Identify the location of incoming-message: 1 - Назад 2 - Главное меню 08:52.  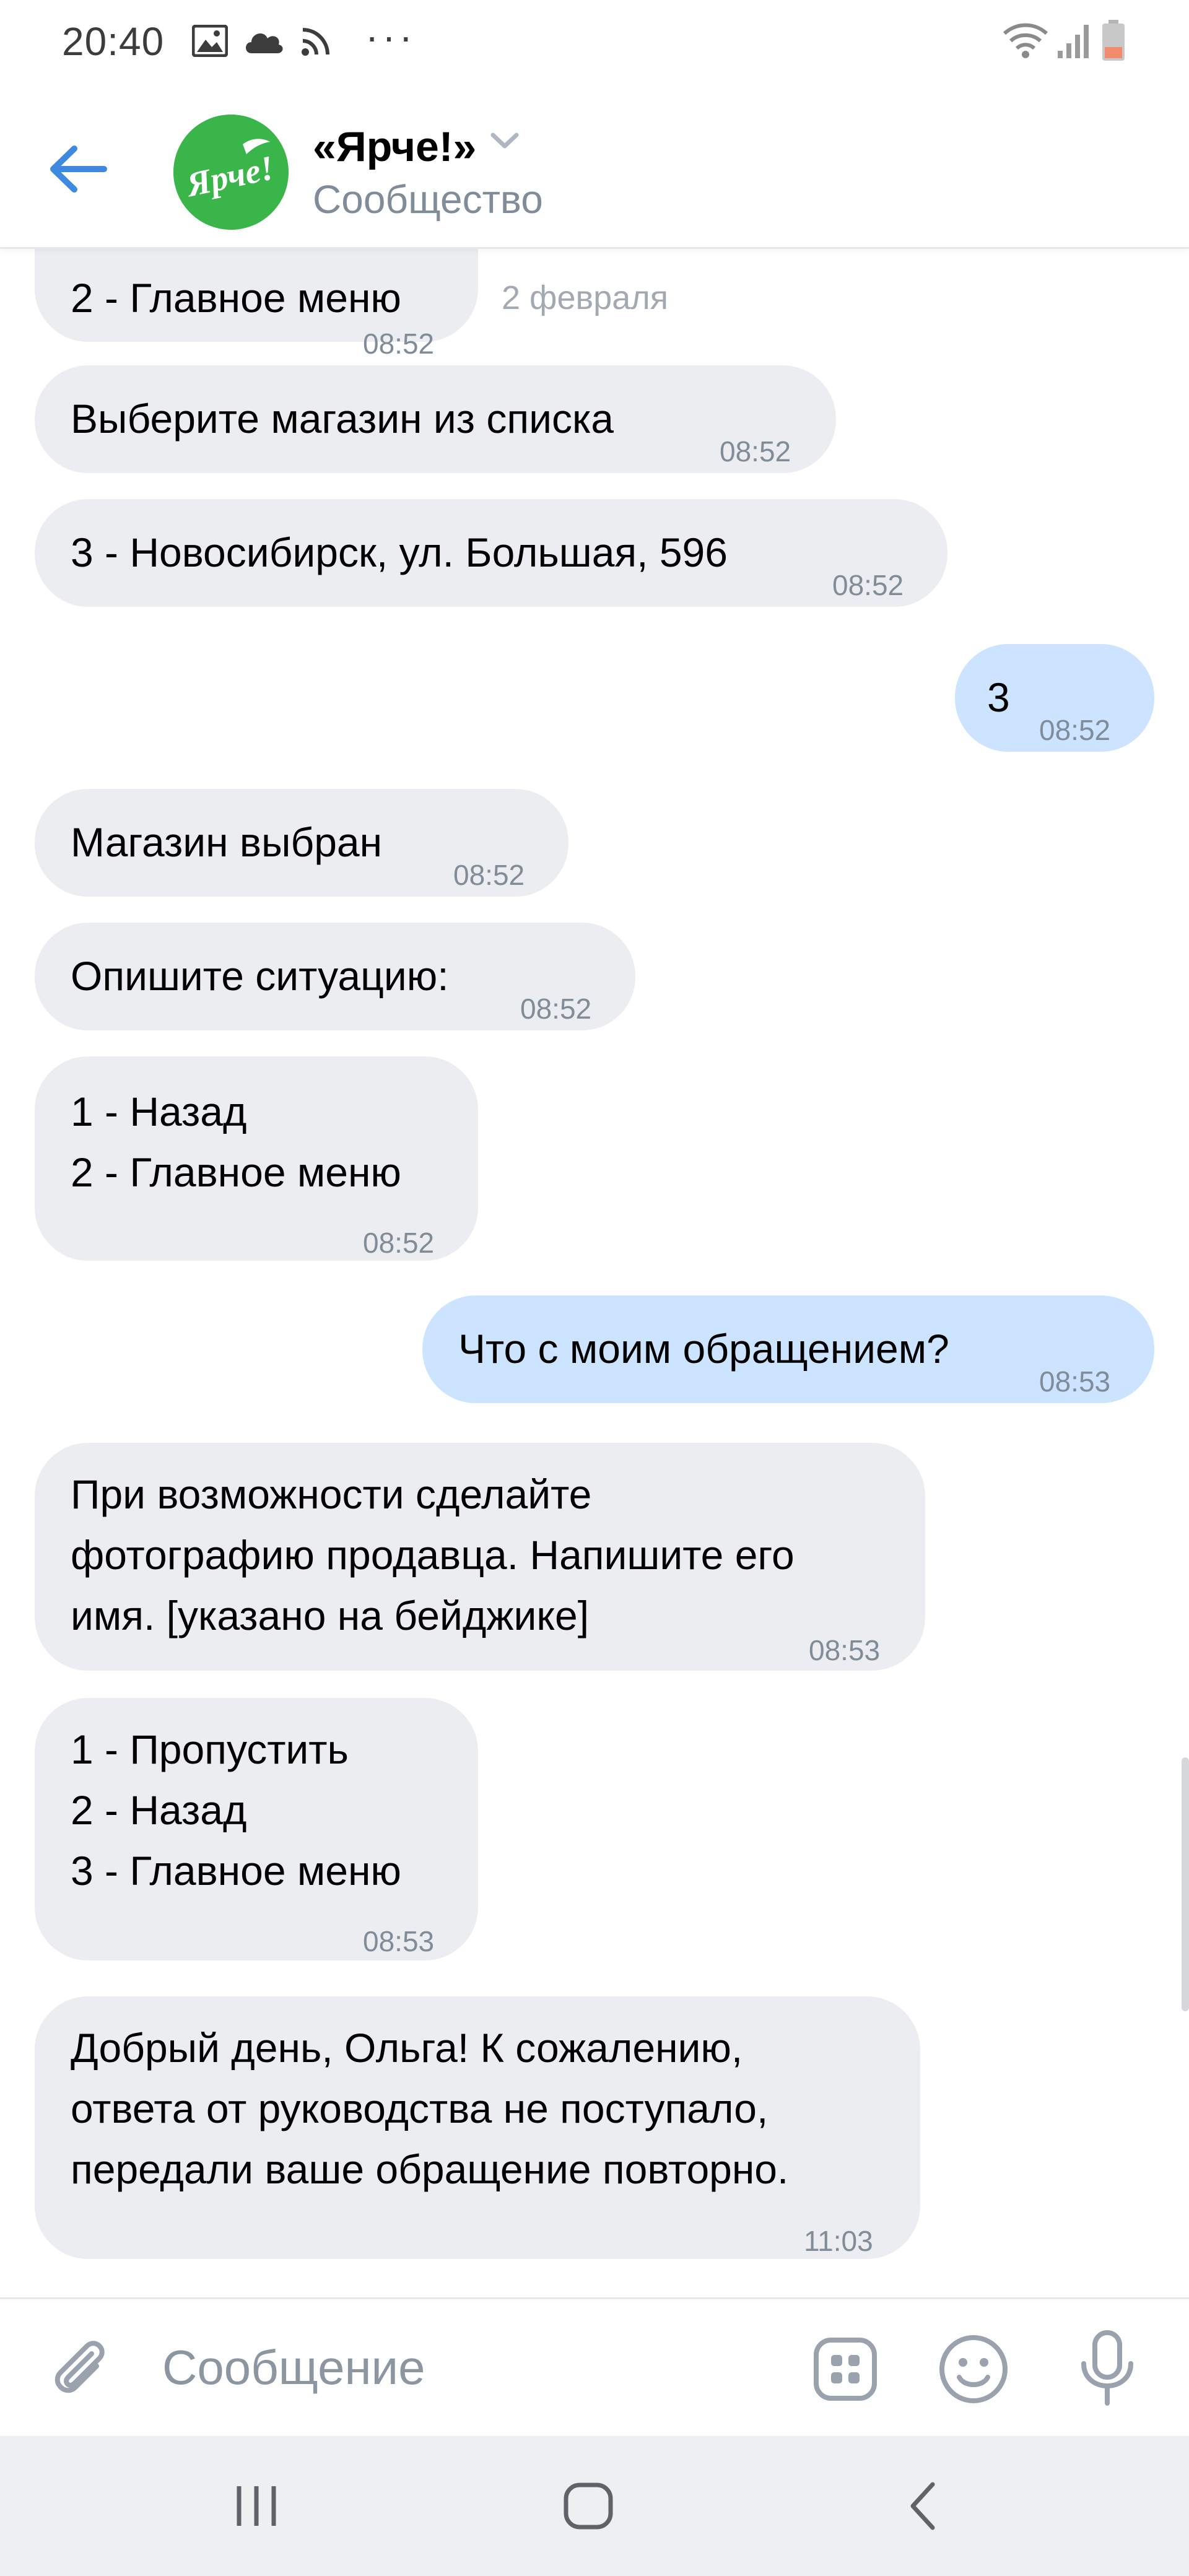
(256, 1158).